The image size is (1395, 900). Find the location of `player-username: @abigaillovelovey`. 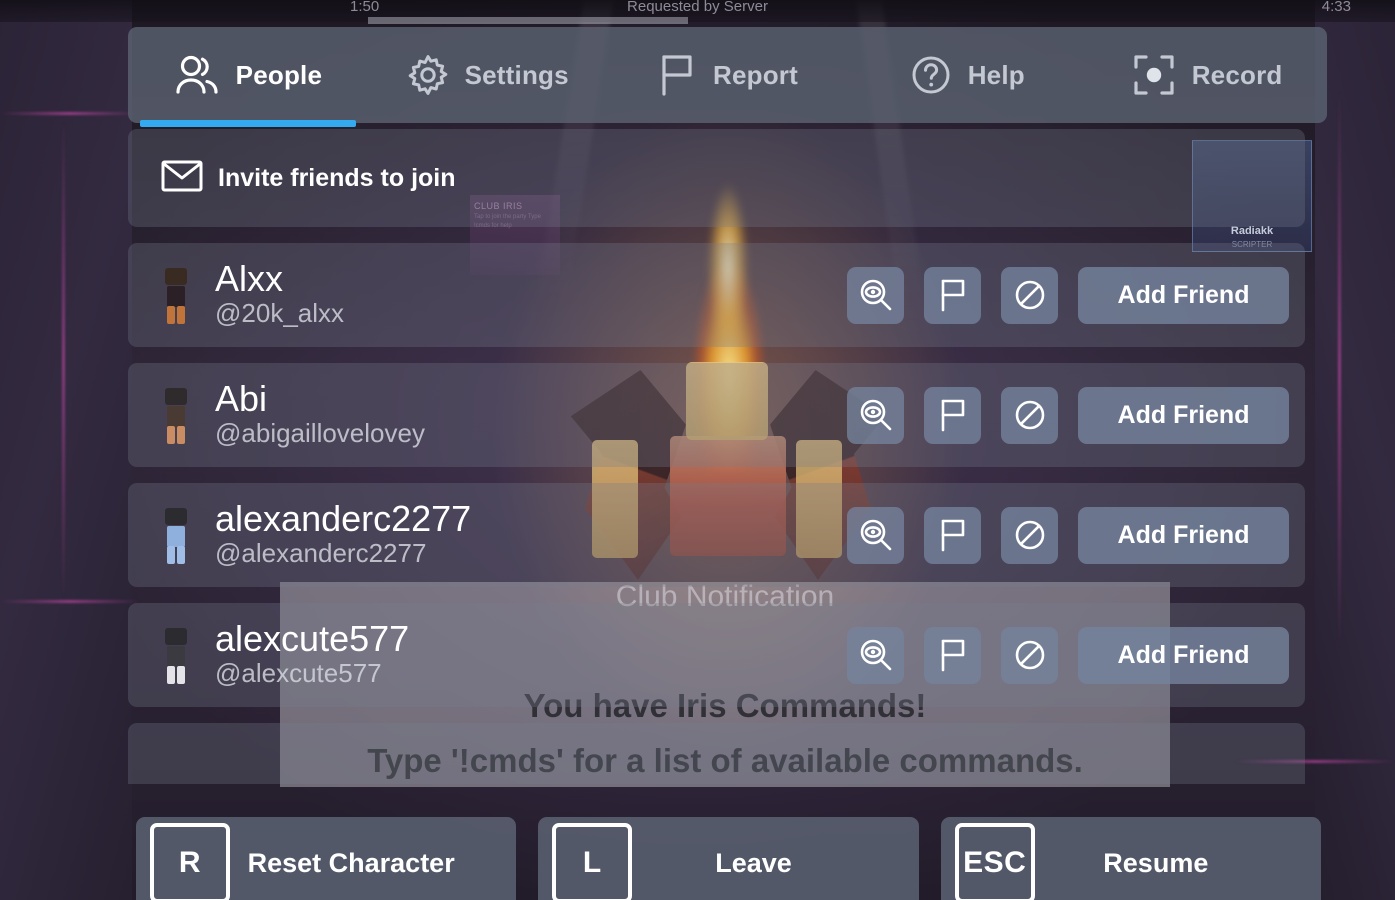

player-username: @abigaillovelovey is located at coordinates (320, 432).